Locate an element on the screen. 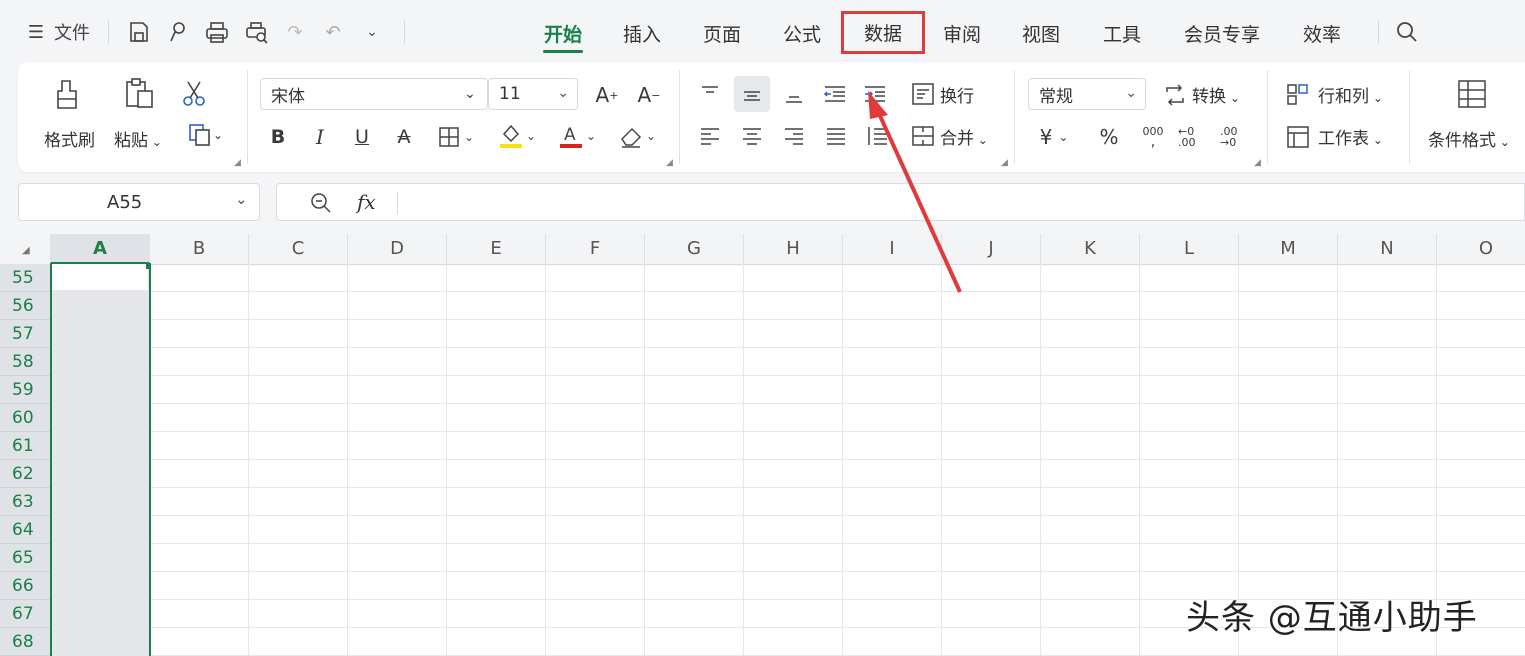 The image size is (1525, 656). column-header-e: E is located at coordinates (496, 249).